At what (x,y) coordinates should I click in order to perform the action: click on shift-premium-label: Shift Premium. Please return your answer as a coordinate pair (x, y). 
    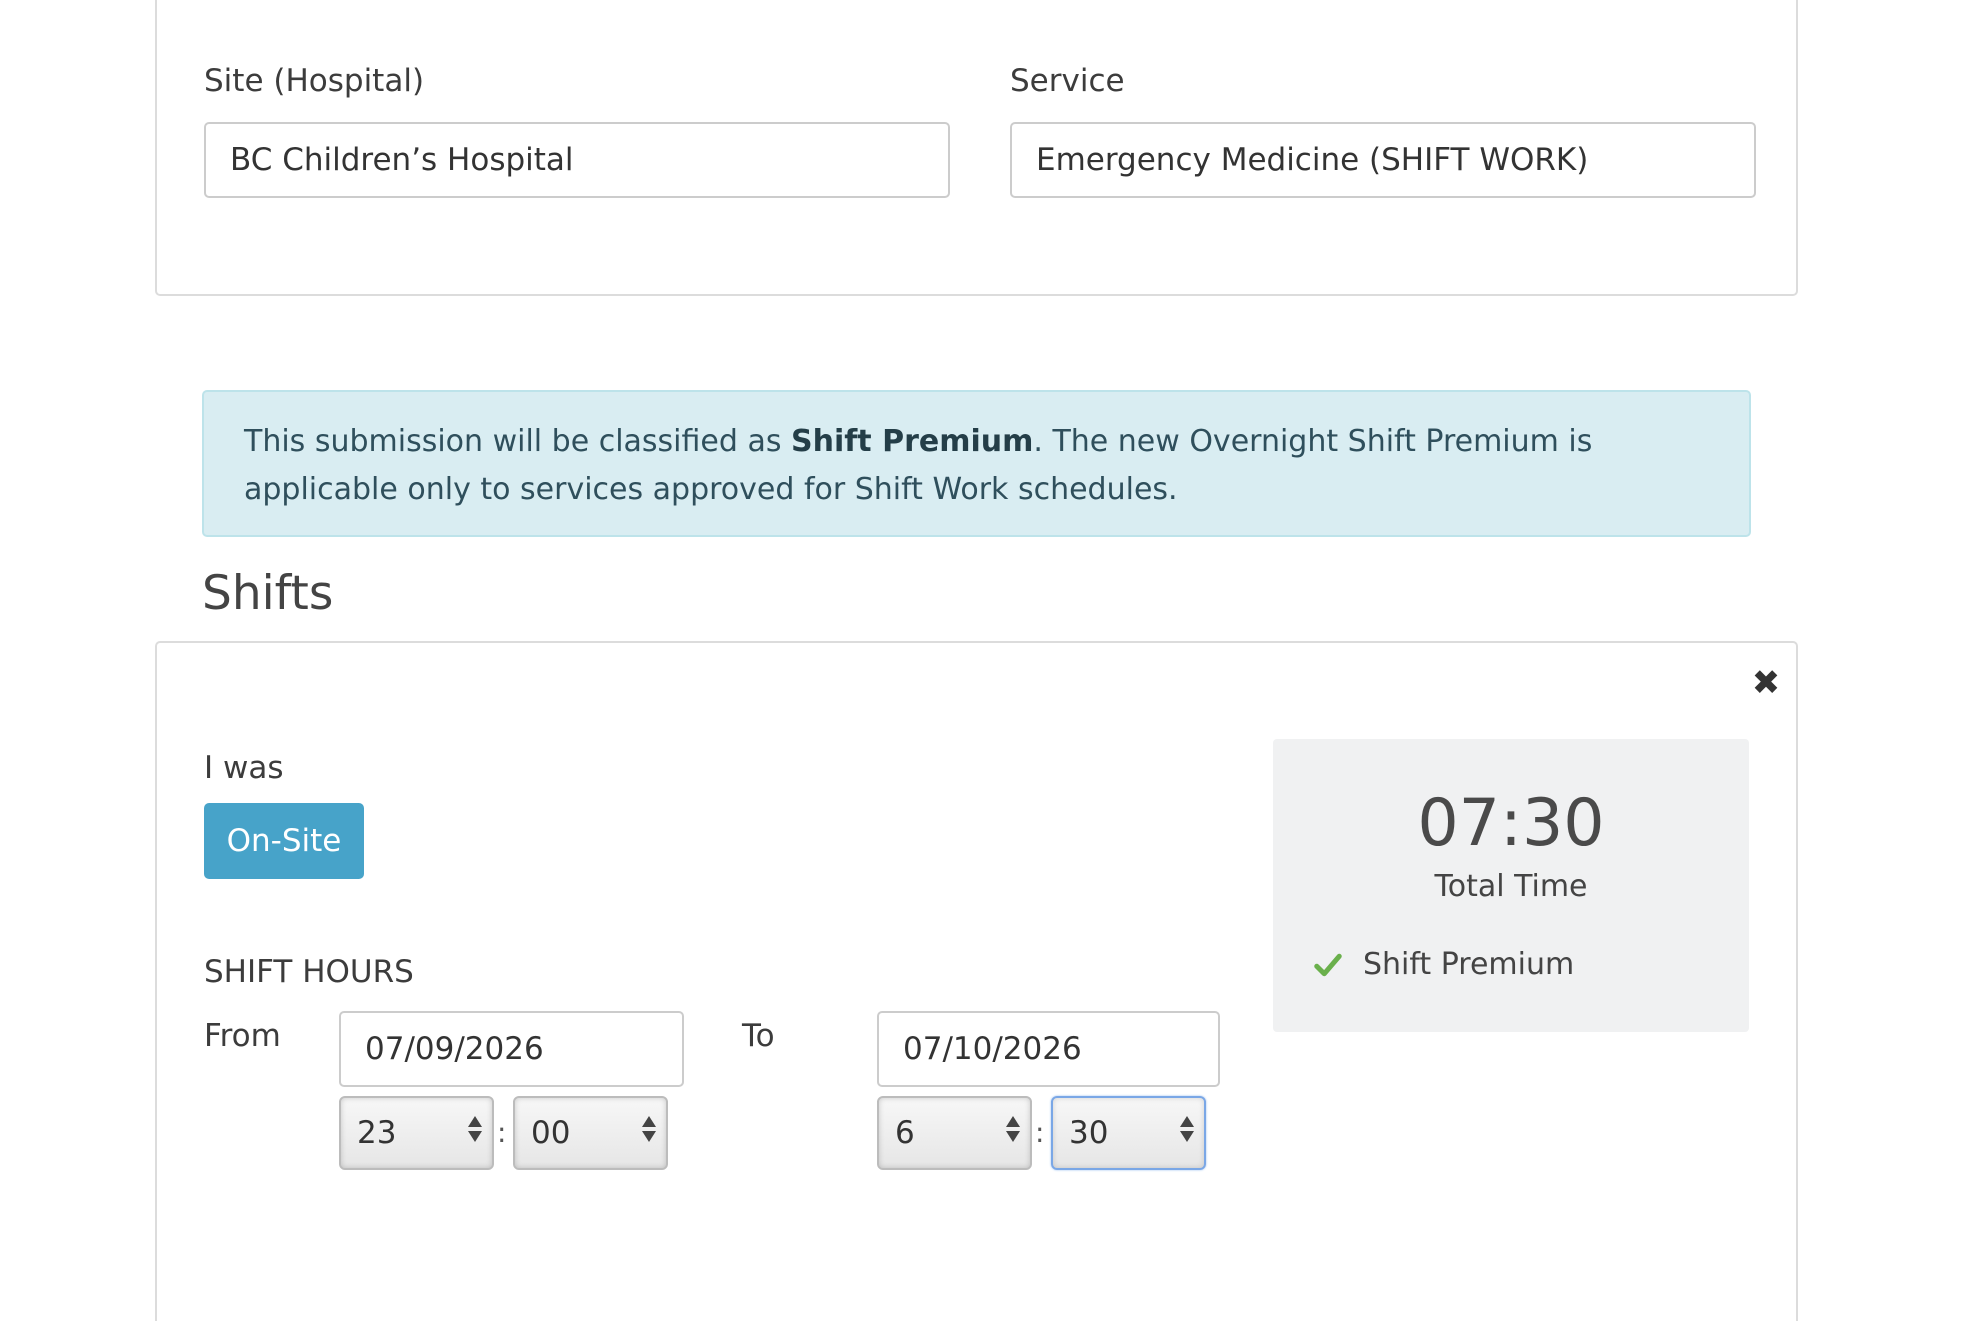
    Looking at the image, I should click on (1469, 964).